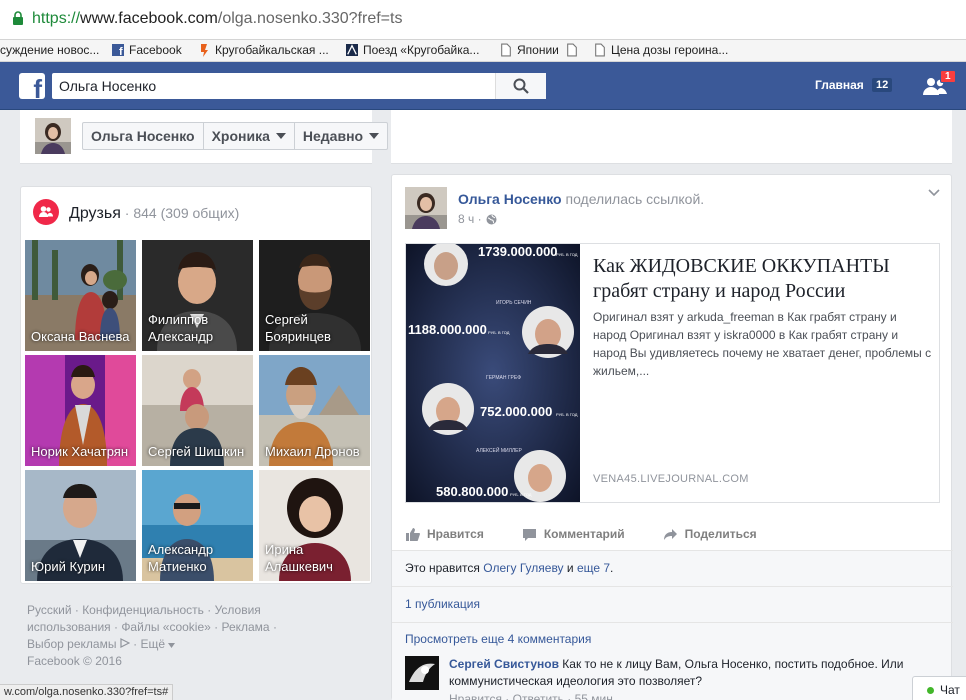  What do you see at coordinates (310, 18) in the screenshot?
I see `url-path: /olga.nosenko.330?fref=ts` at bounding box center [310, 18].